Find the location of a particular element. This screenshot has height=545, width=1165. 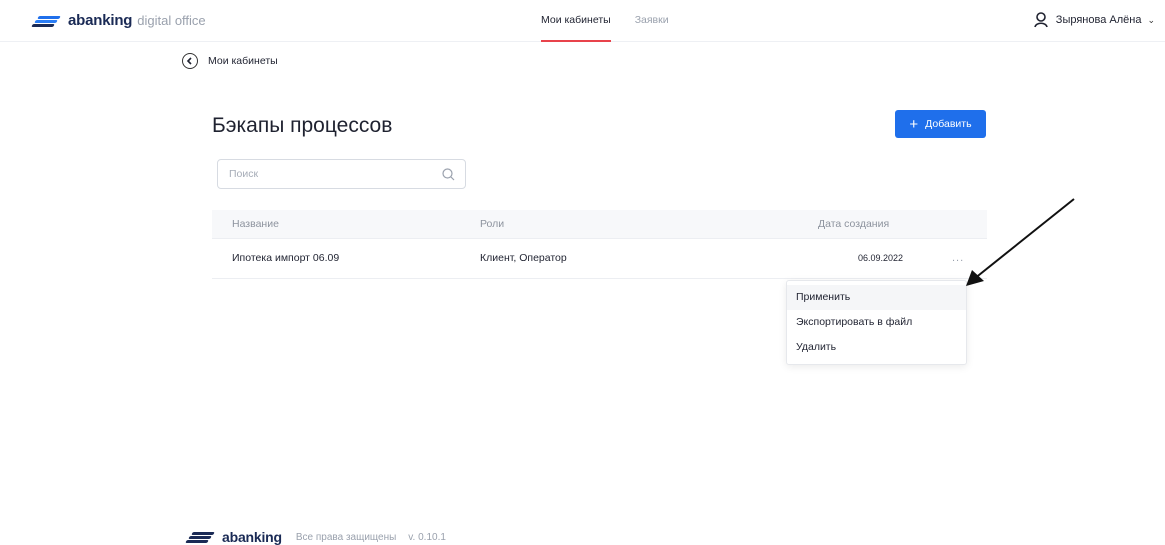

footer-logo-icon is located at coordinates (200, 537).